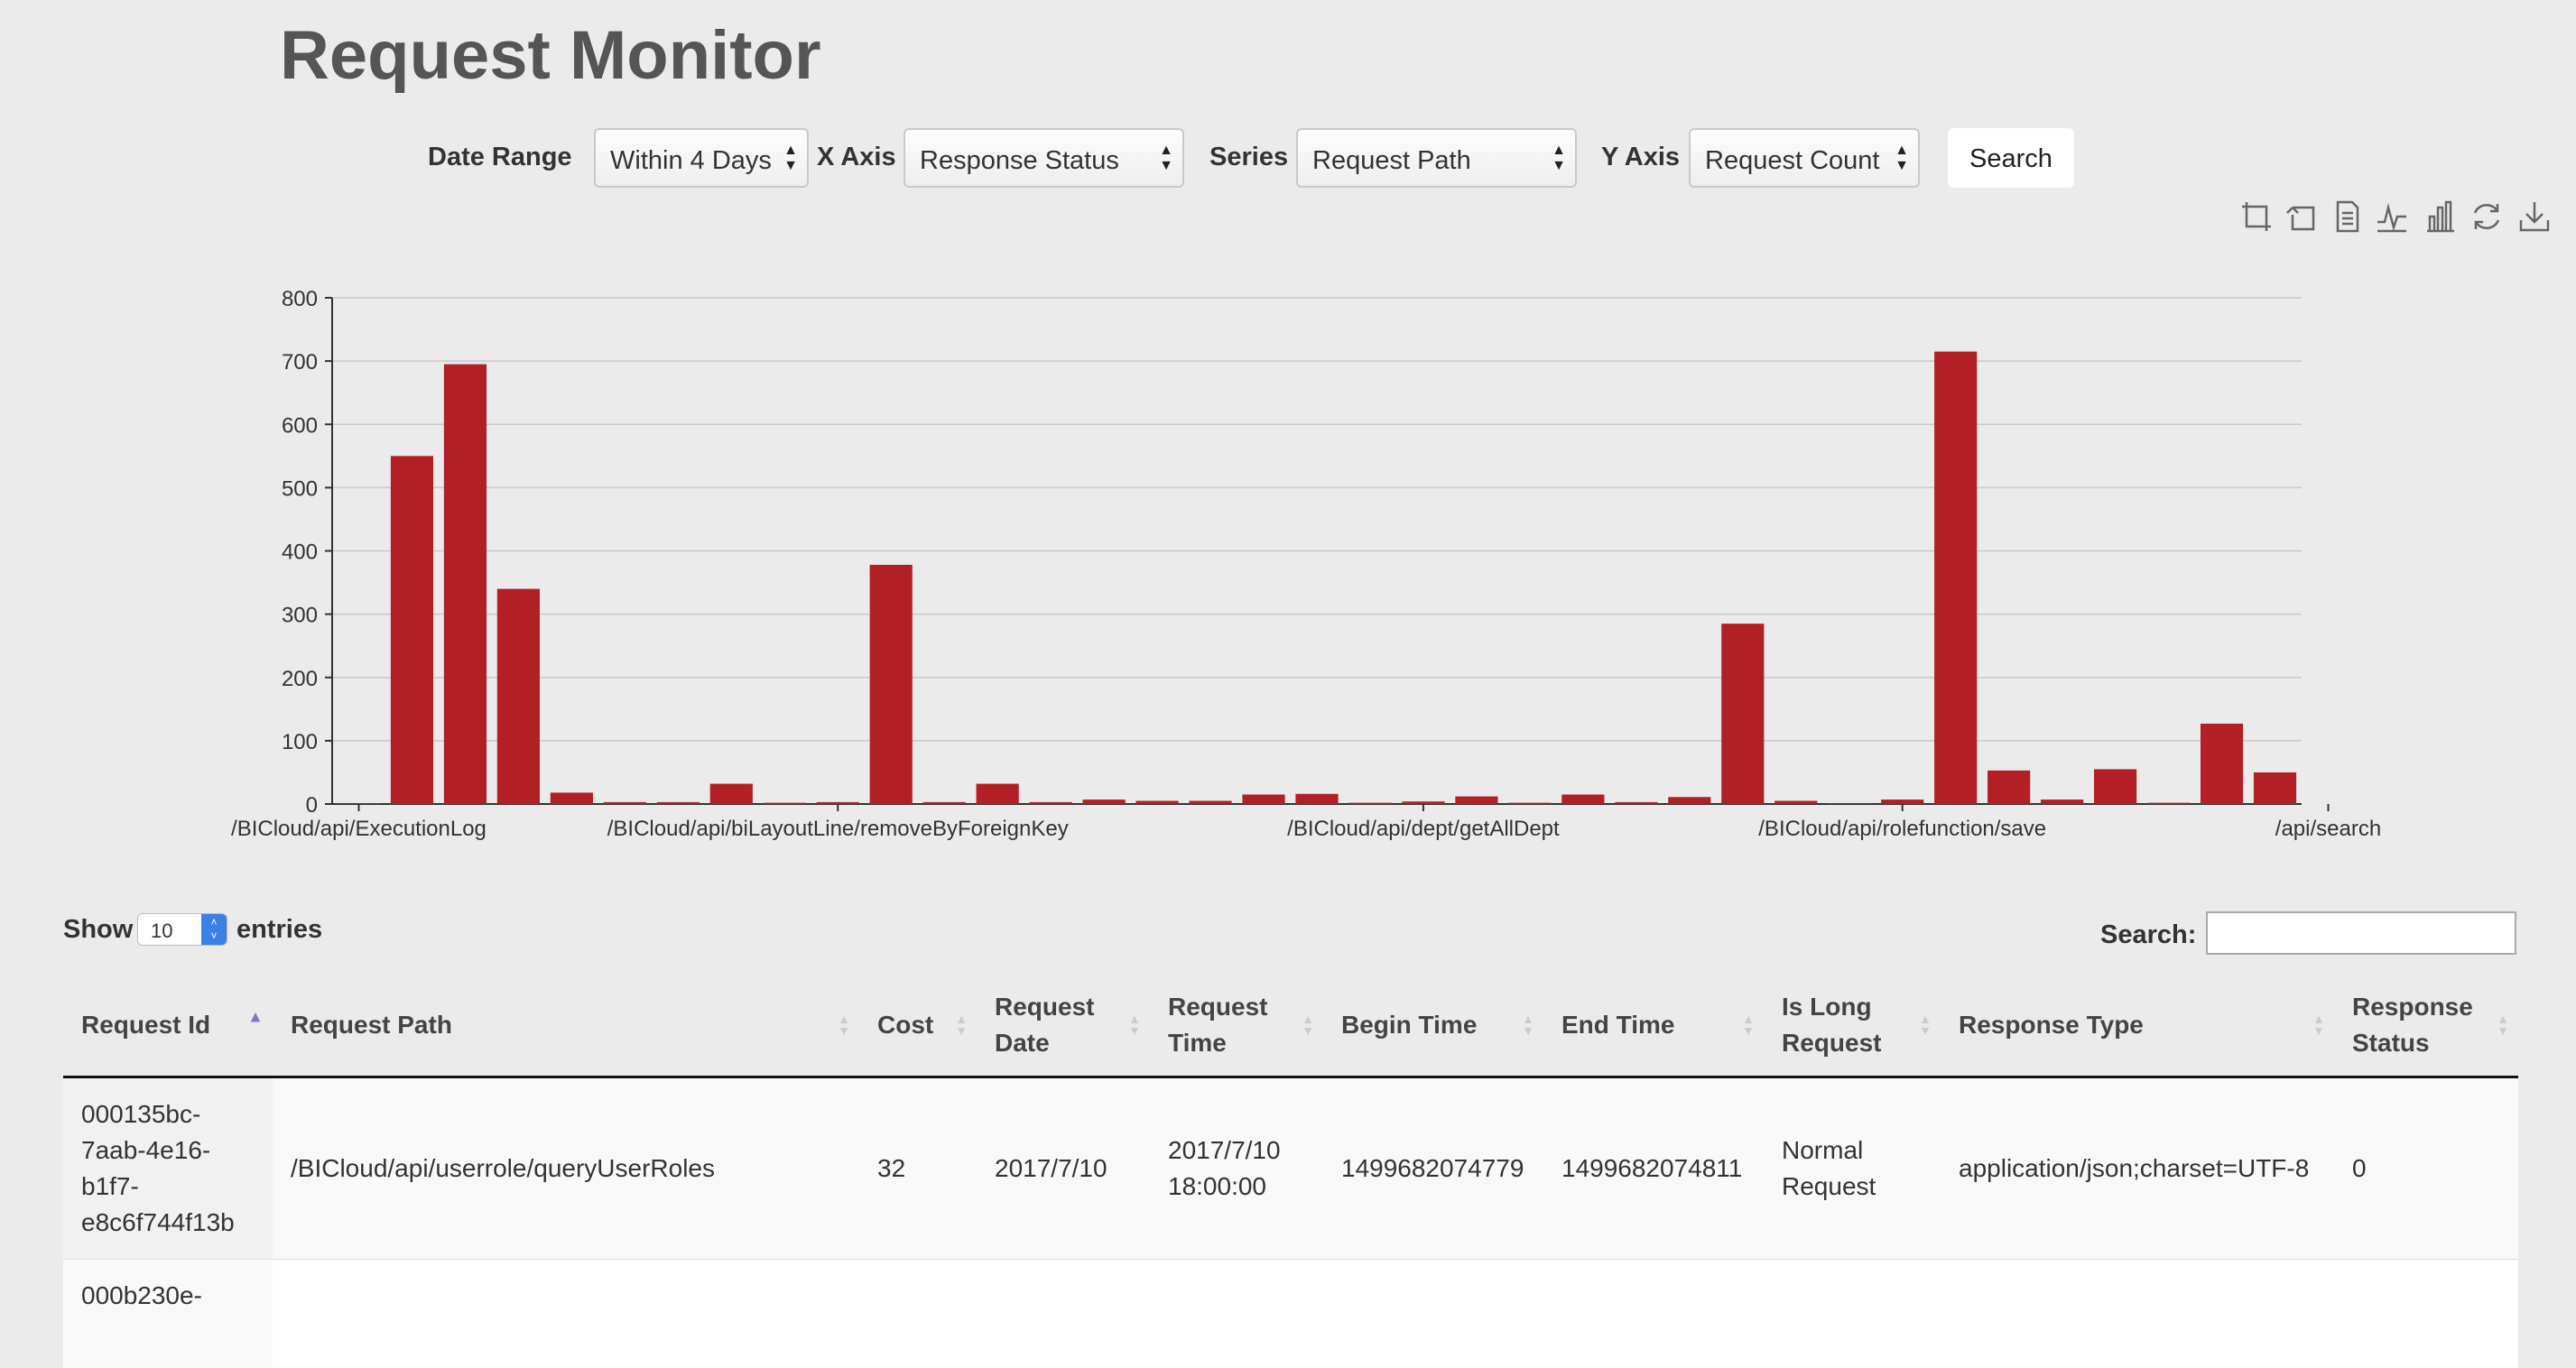  I want to click on cell-end-time: 1499682074811, so click(1653, 1168).